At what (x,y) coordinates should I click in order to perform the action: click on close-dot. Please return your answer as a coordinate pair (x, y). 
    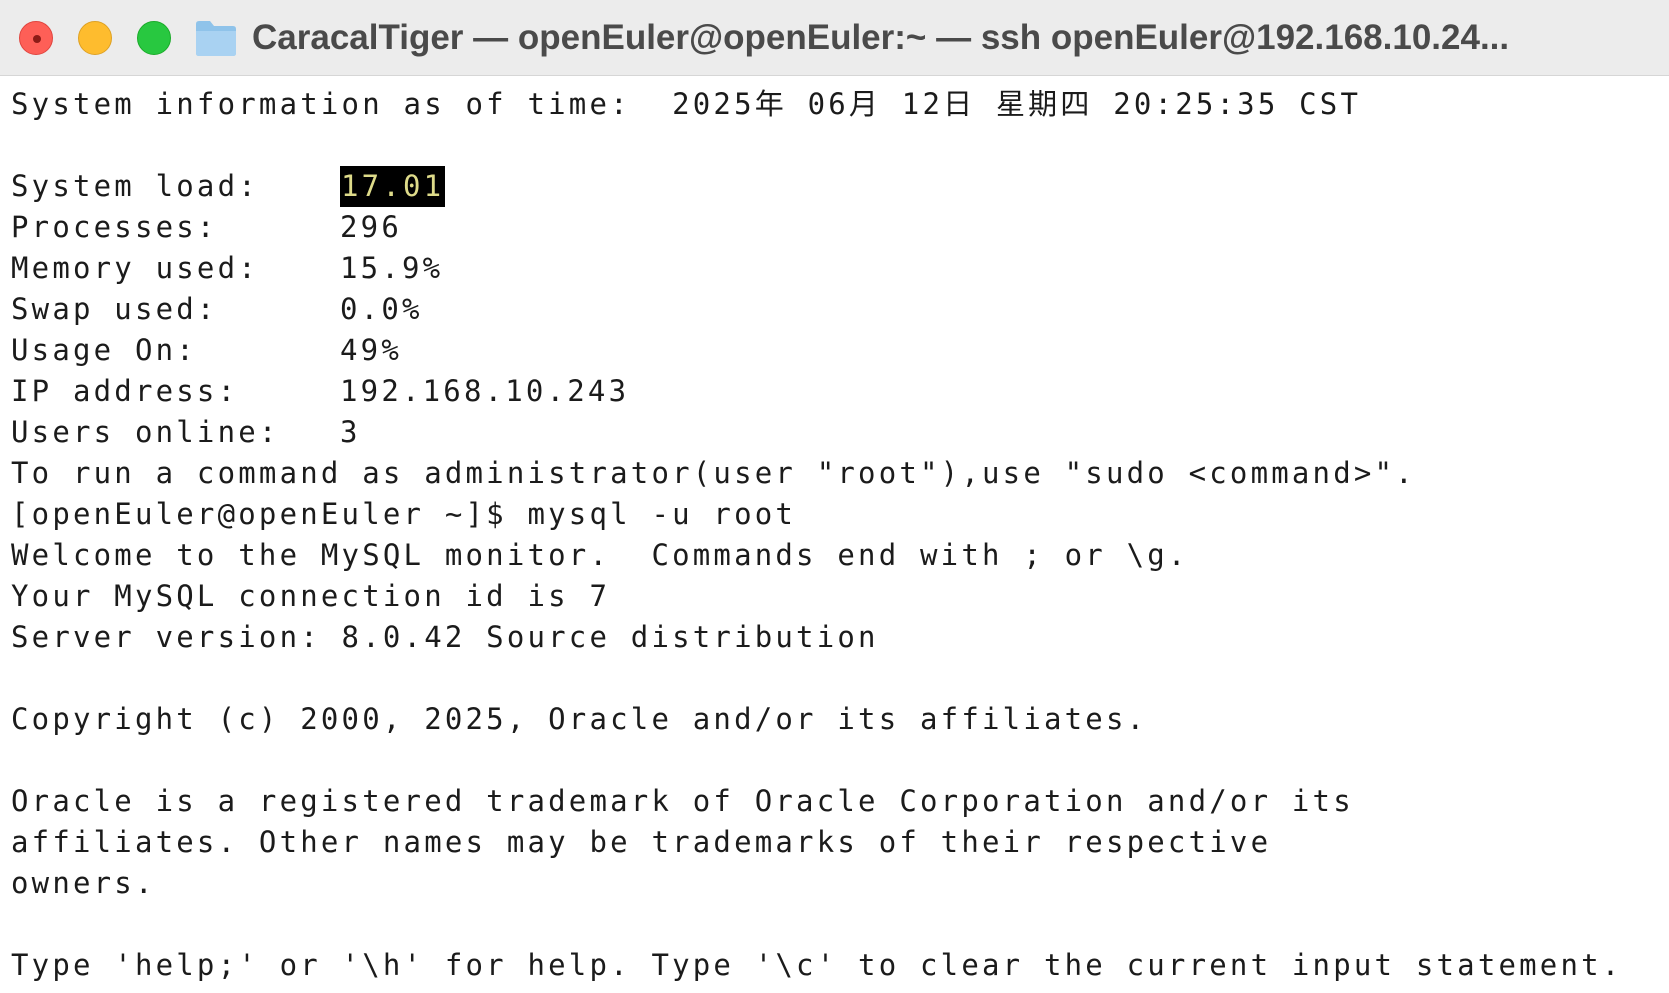
    Looking at the image, I should click on (37, 39).